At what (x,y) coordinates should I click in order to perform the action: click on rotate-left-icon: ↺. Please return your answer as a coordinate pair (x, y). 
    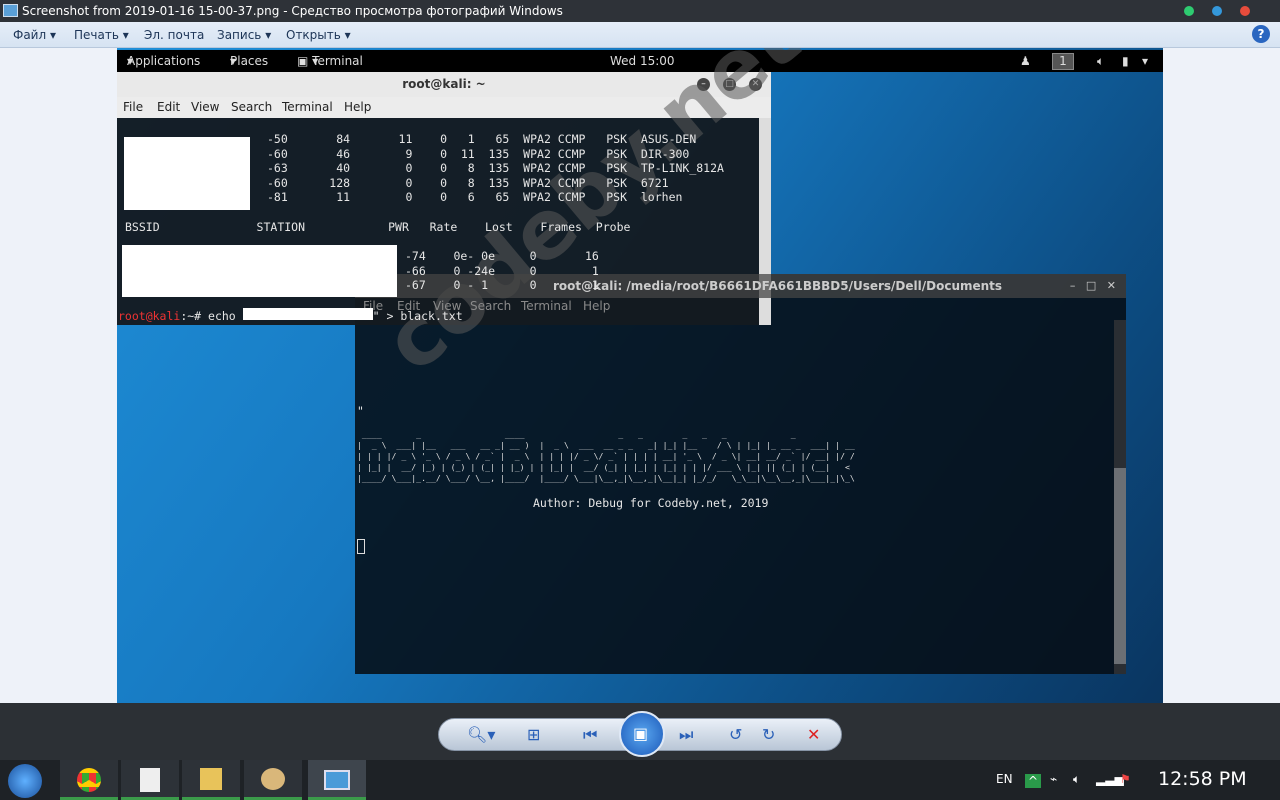
    Looking at the image, I should click on (735, 734).